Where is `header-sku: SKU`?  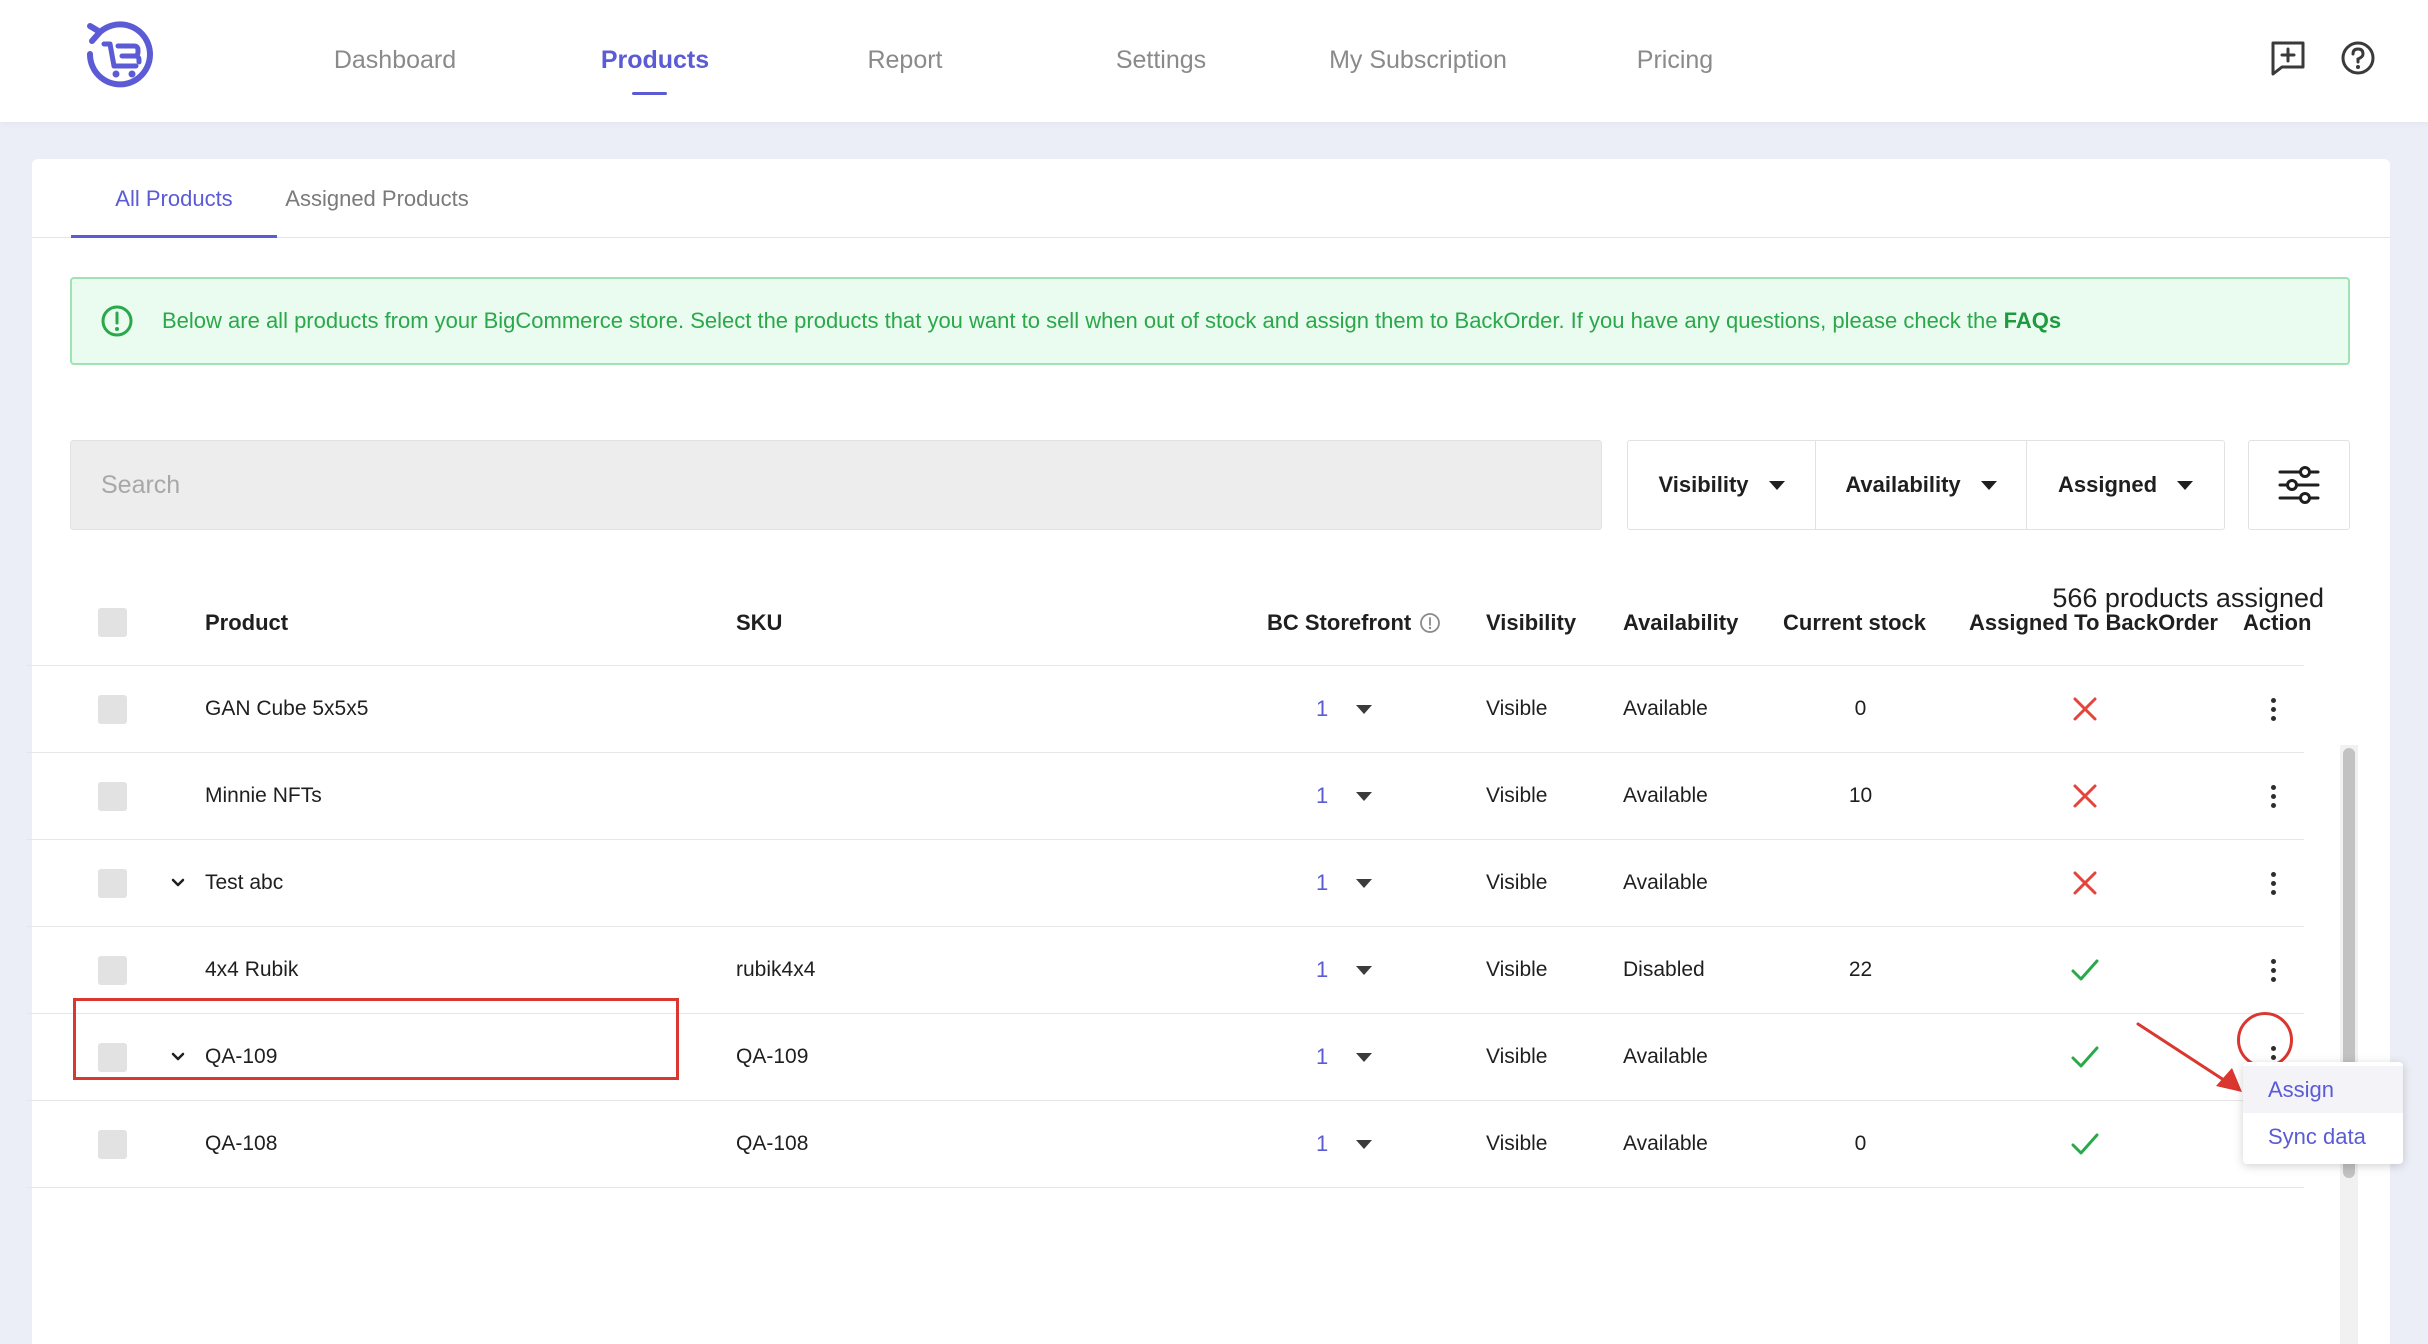
header-sku: SKU is located at coordinates (759, 622).